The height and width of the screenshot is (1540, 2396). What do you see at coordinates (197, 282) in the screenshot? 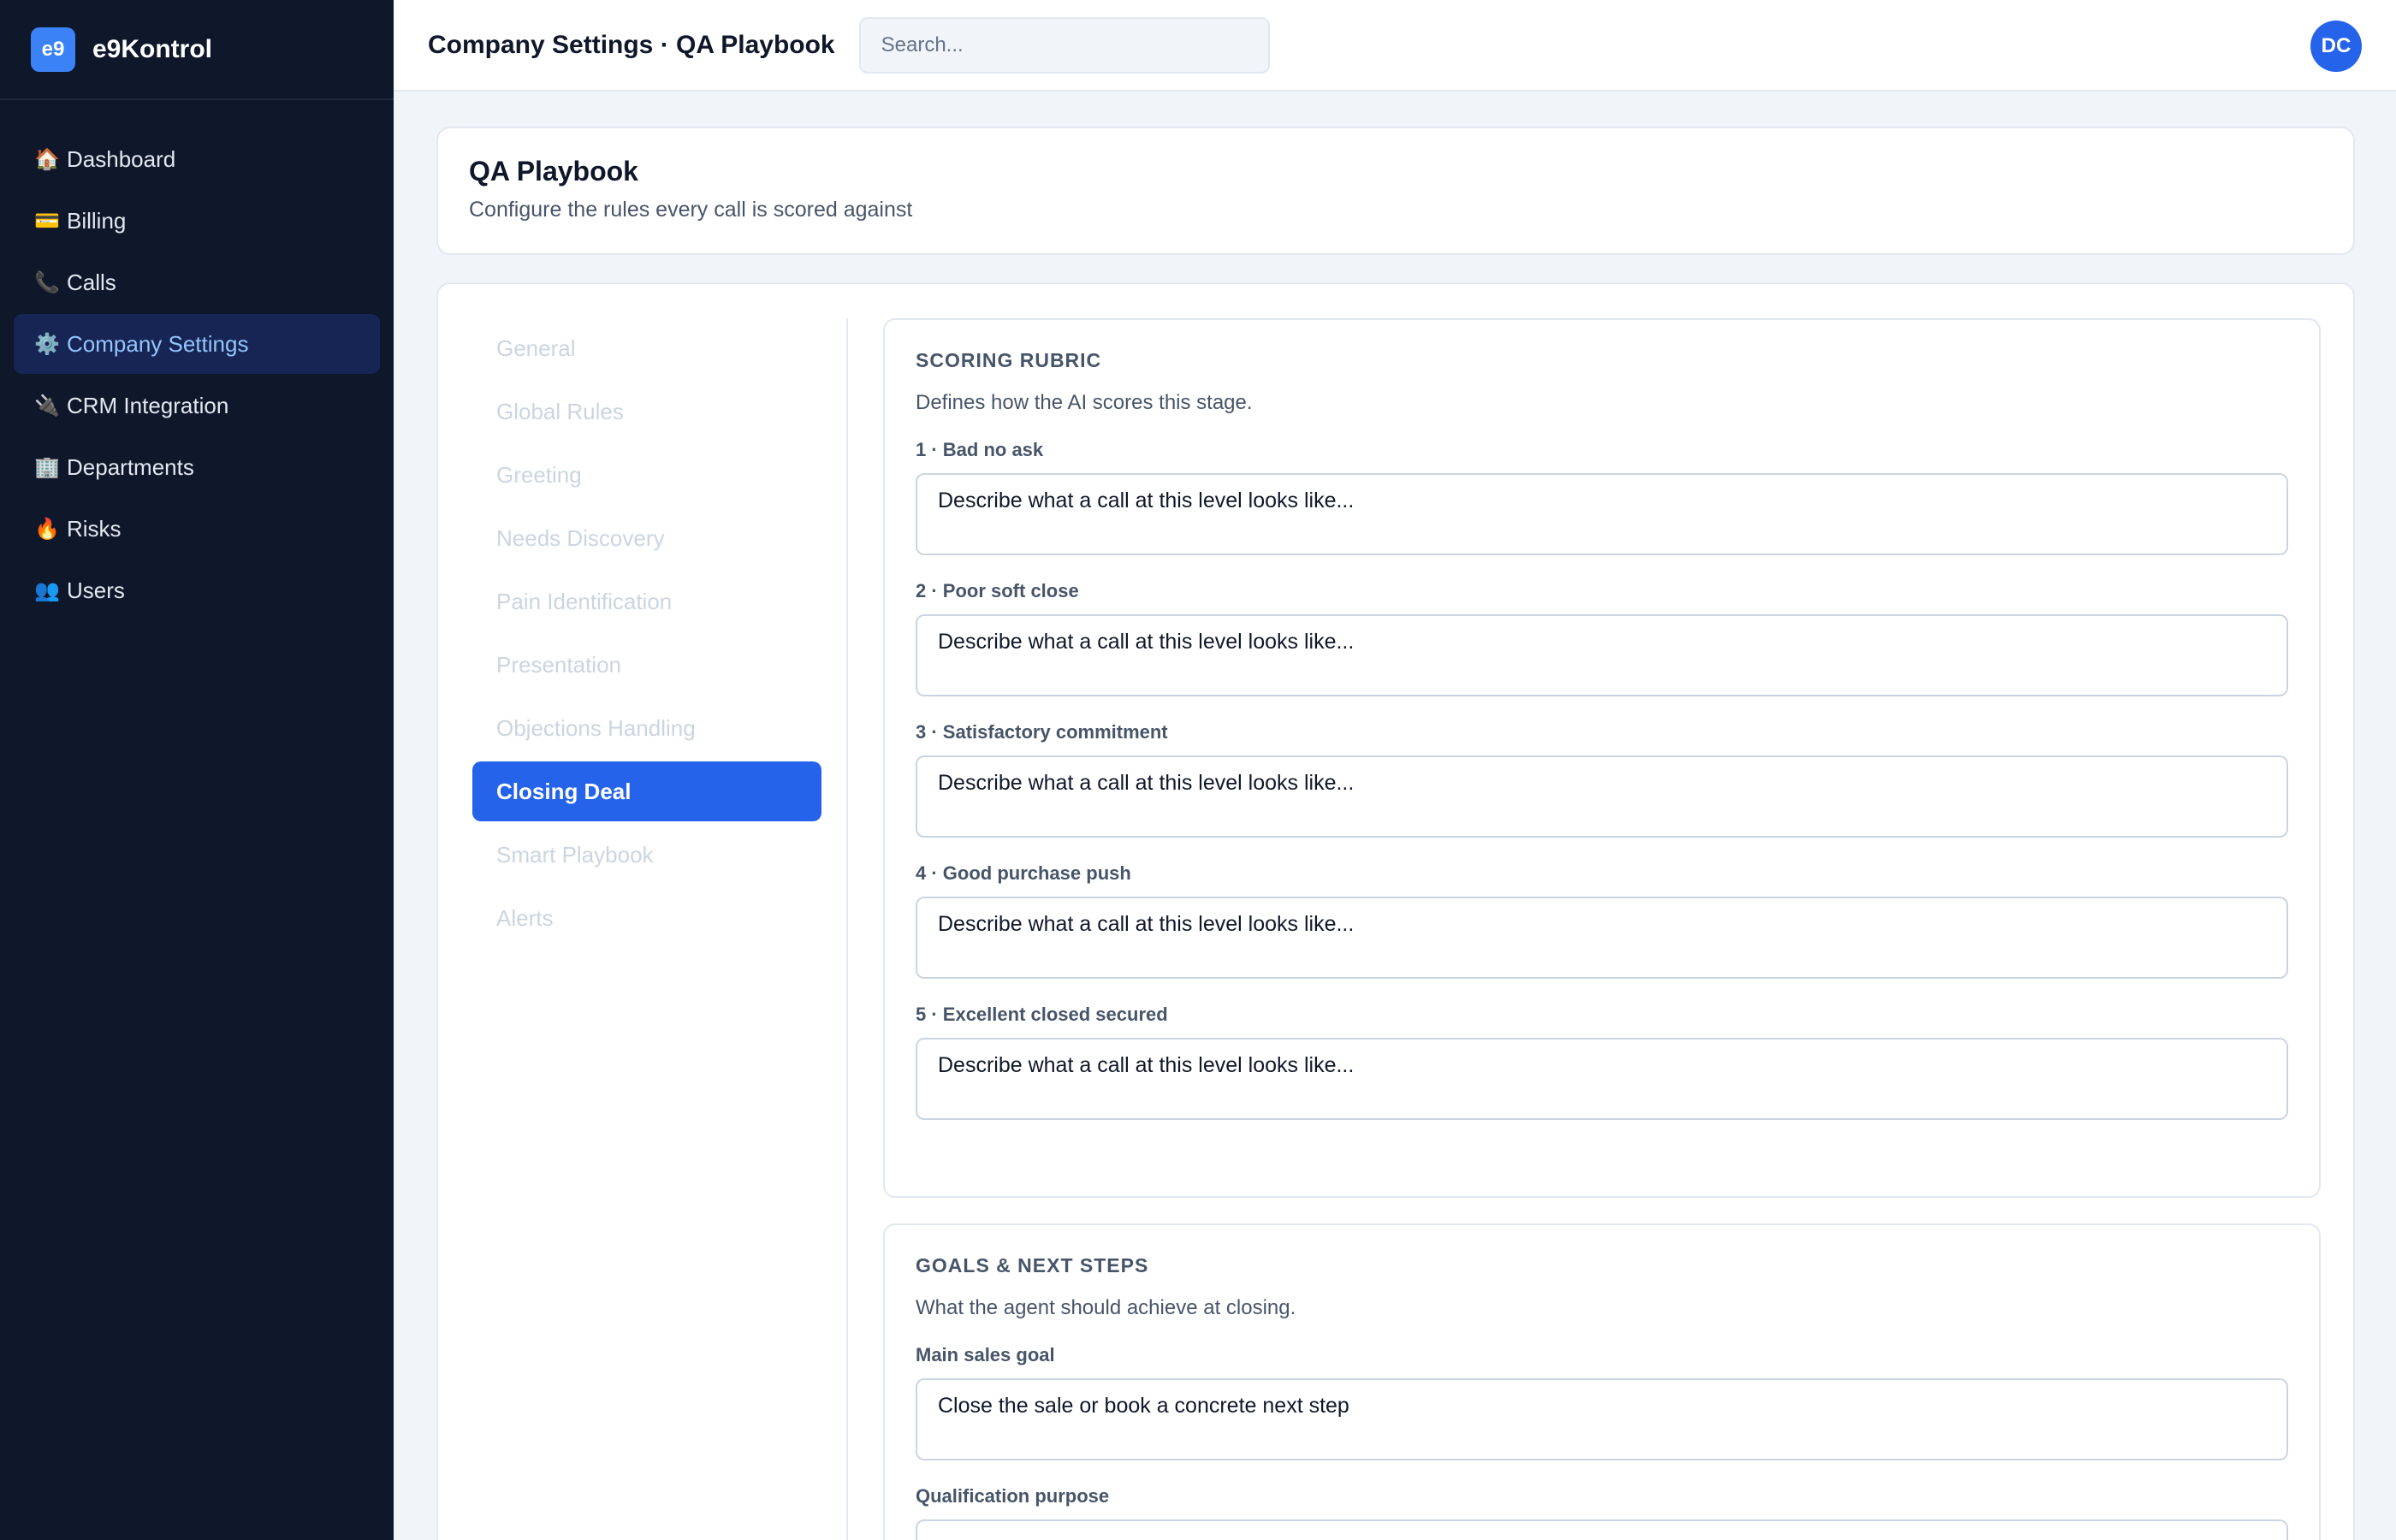
I see `sidebar-item-calls: 📞 Calls` at bounding box center [197, 282].